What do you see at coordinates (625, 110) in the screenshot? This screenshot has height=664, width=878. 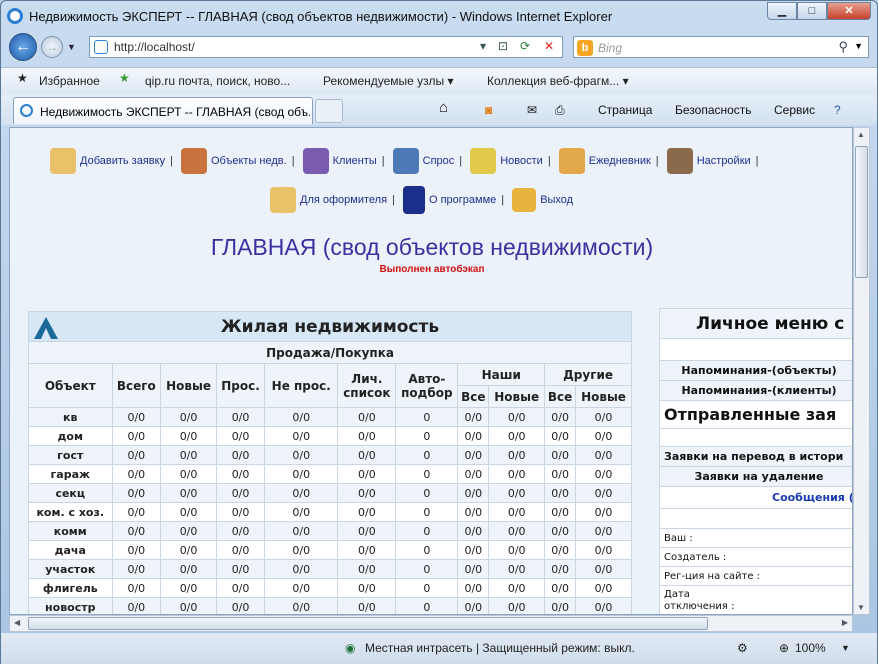 I see `page-menu: Страница` at bounding box center [625, 110].